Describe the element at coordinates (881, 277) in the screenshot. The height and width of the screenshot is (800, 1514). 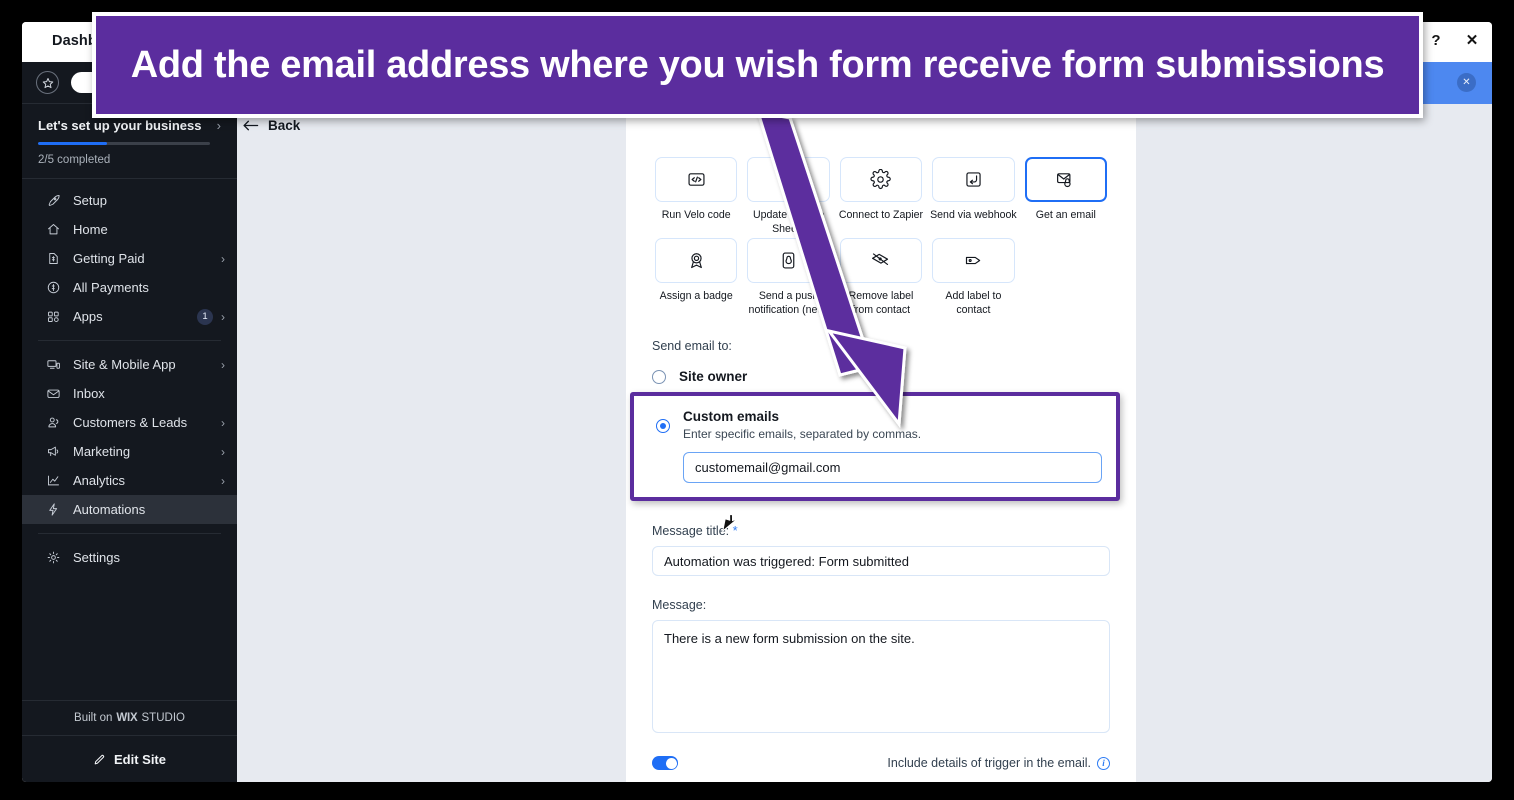
I see `action-tile-remove-label-from-contact: Remove label from contact` at that location.